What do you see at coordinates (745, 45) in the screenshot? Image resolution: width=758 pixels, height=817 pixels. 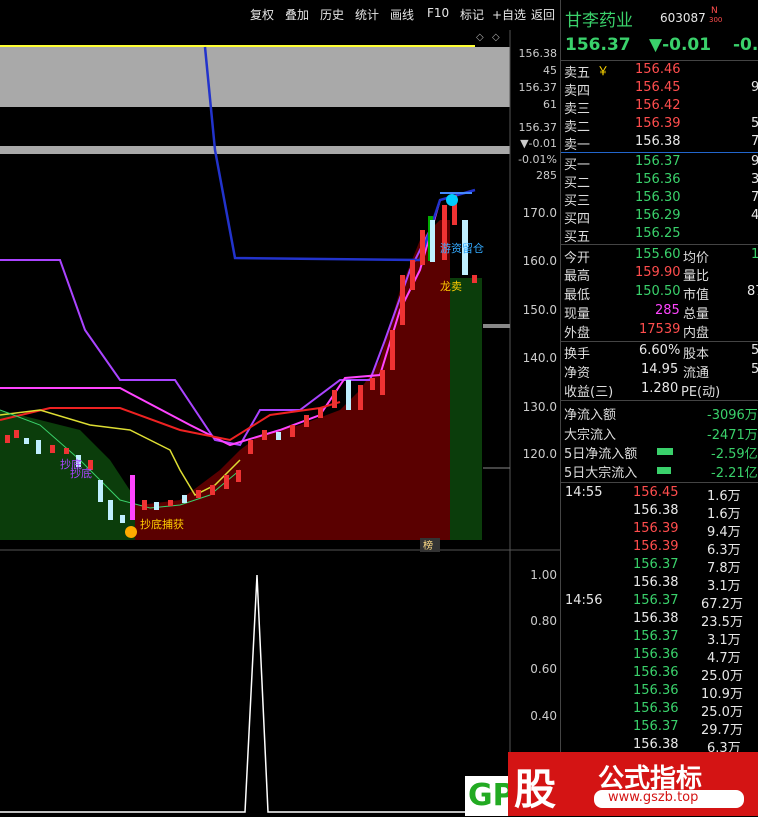 I see `price-change-pct: -0.0` at bounding box center [745, 45].